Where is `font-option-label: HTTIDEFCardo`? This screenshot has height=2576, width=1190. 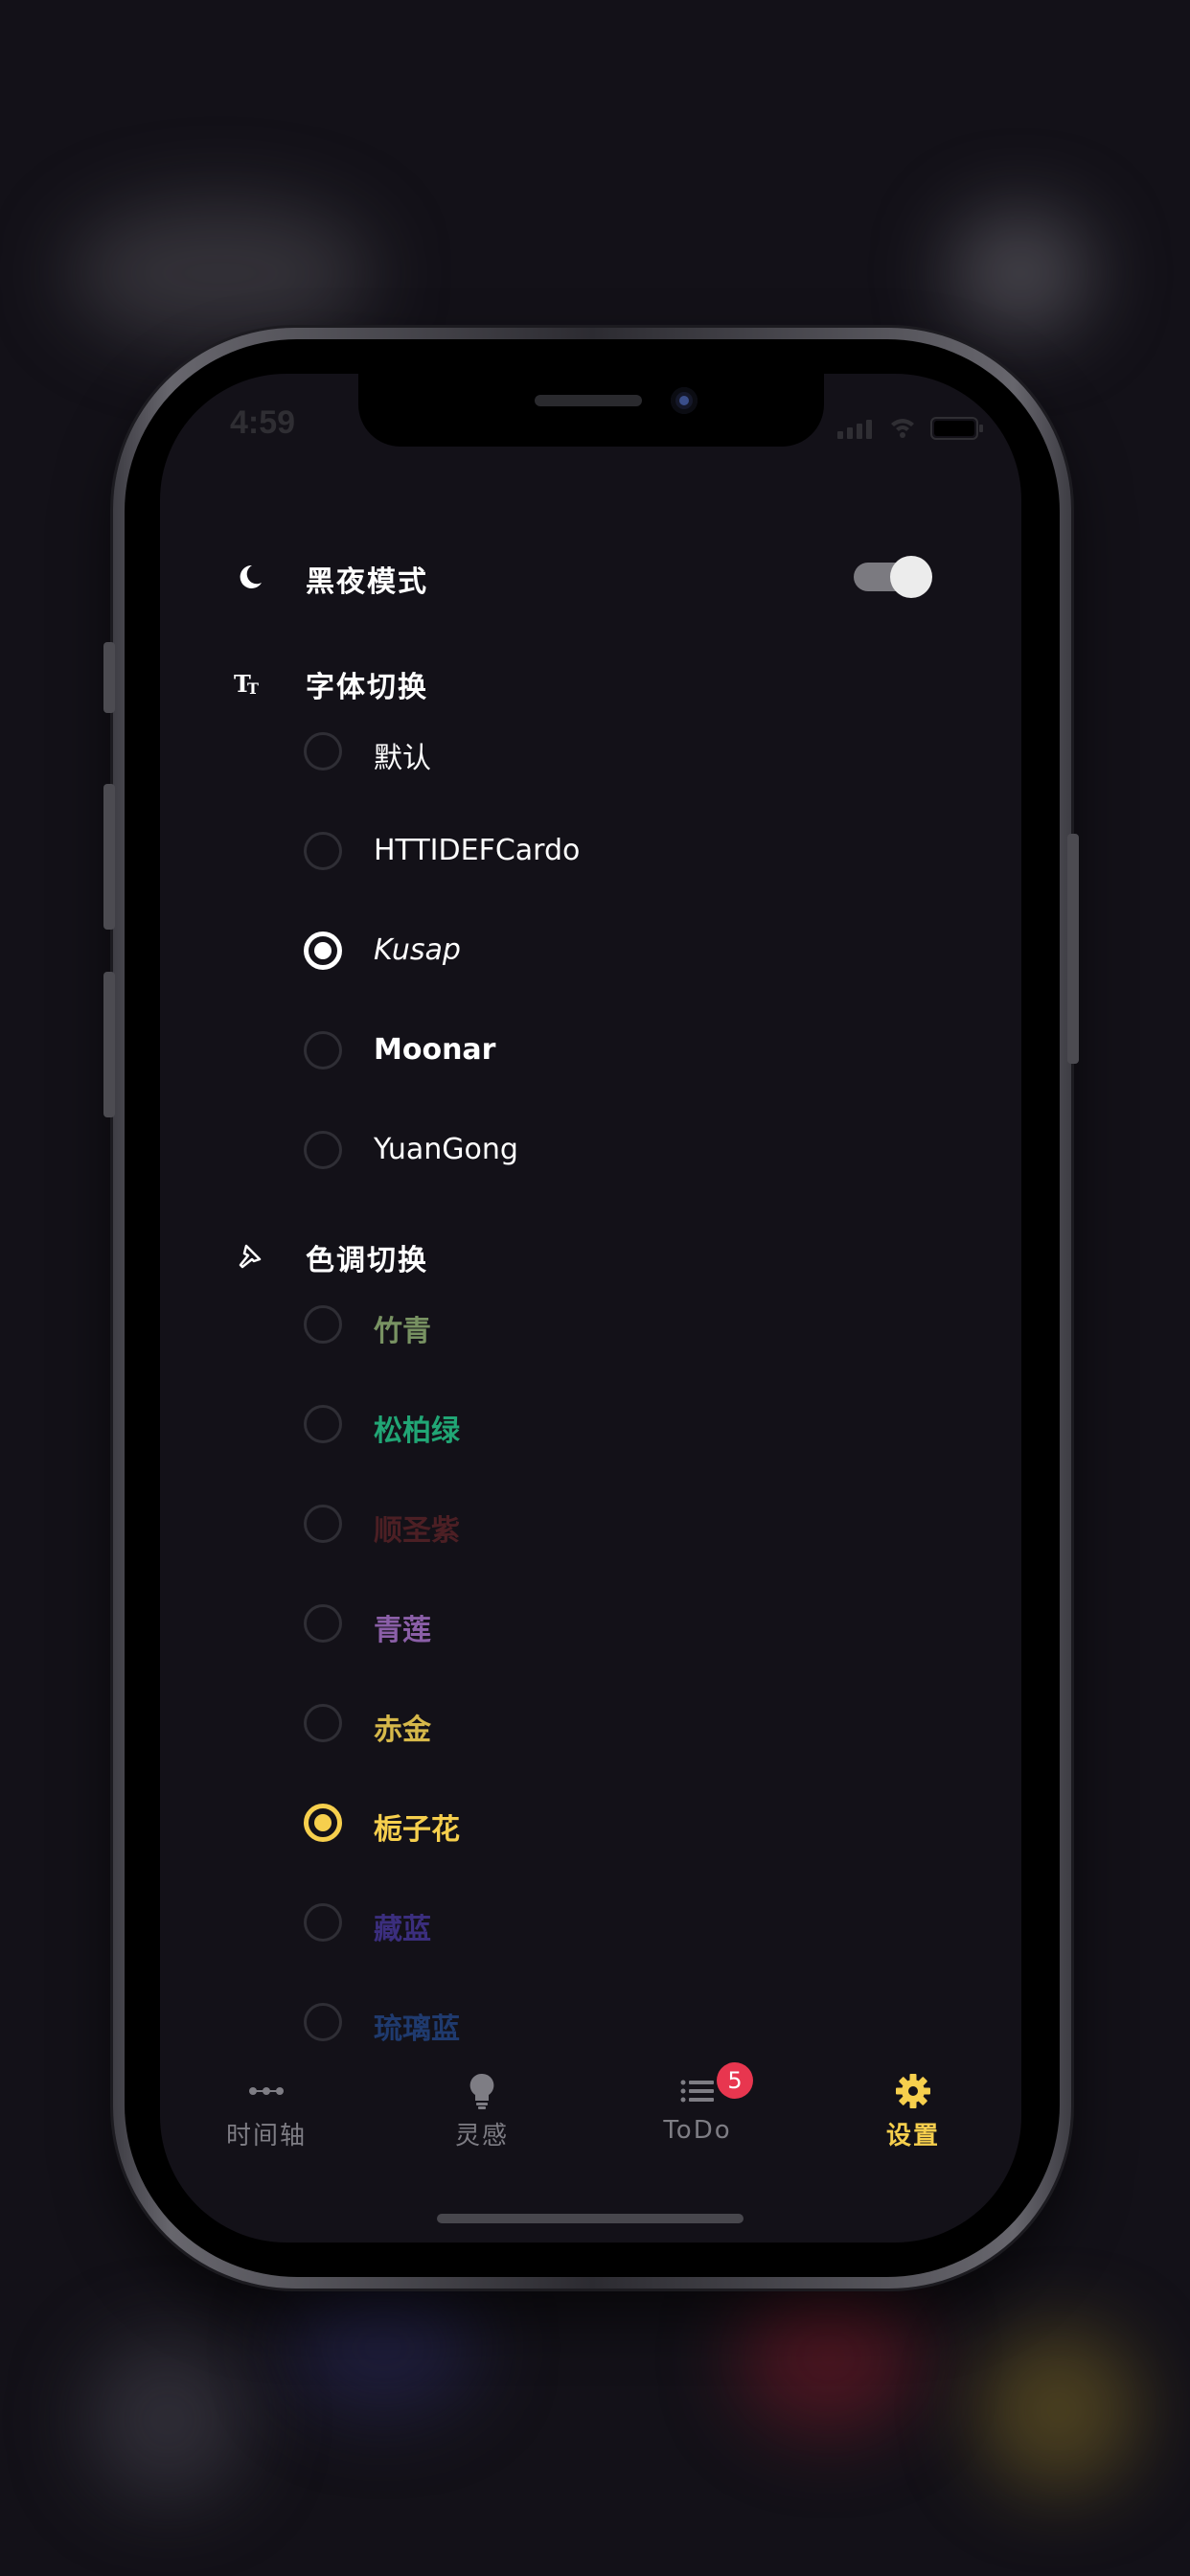
font-option-label: HTTIDEFCardo is located at coordinates (478, 851).